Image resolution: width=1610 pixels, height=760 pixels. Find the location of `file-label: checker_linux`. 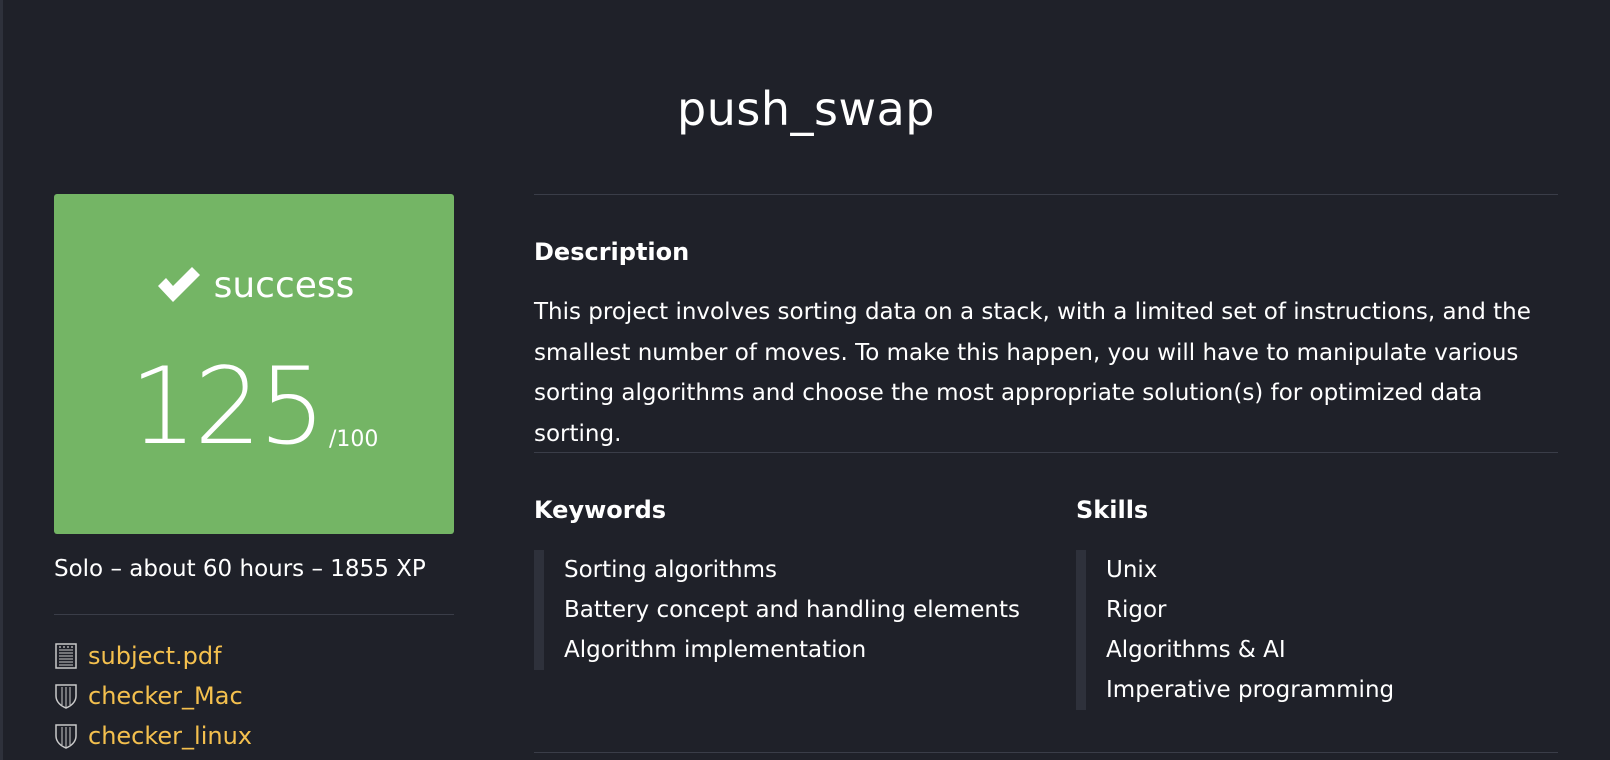

file-label: checker_linux is located at coordinates (170, 736).